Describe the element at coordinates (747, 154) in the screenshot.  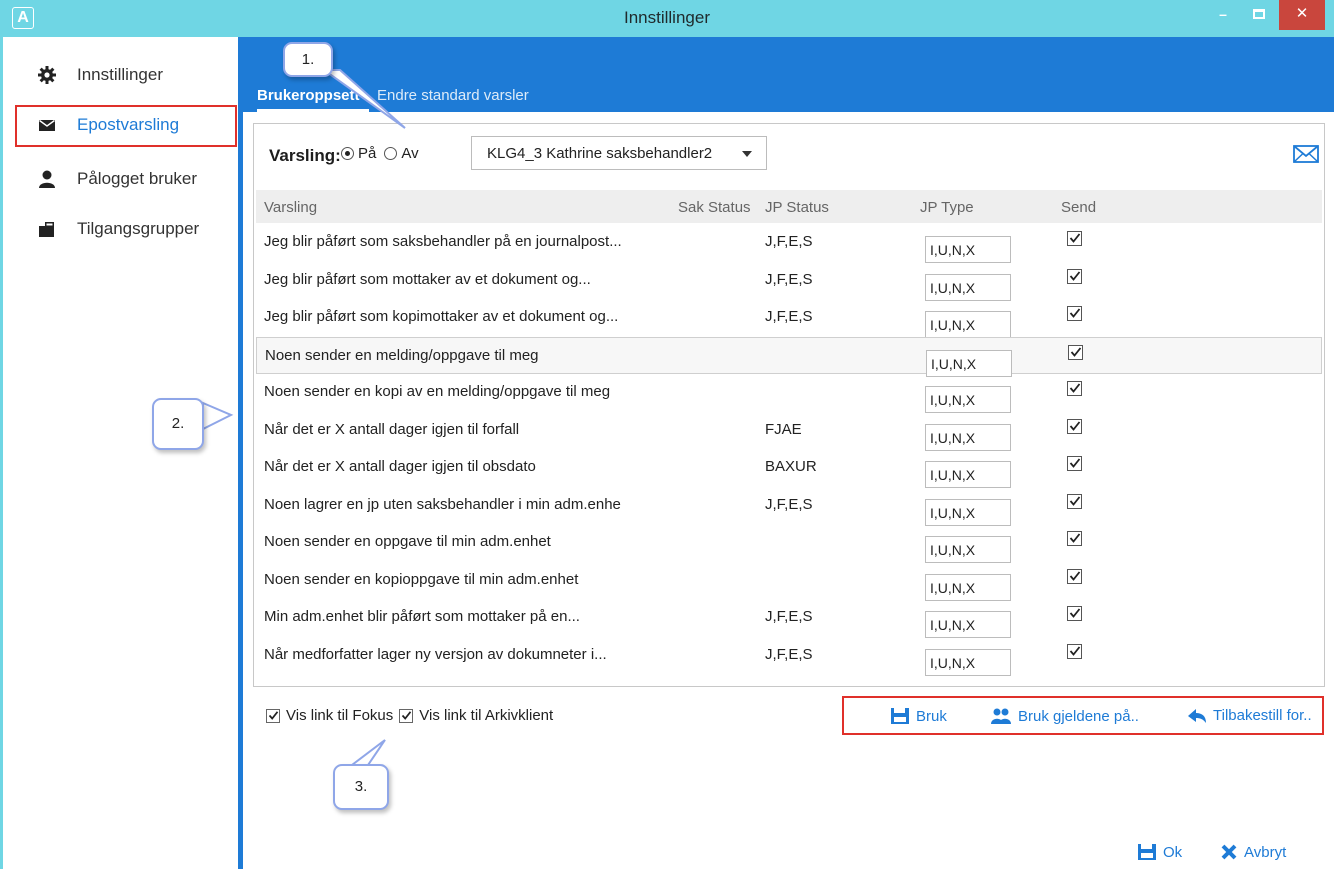
I see `chevron-down-icon` at that location.